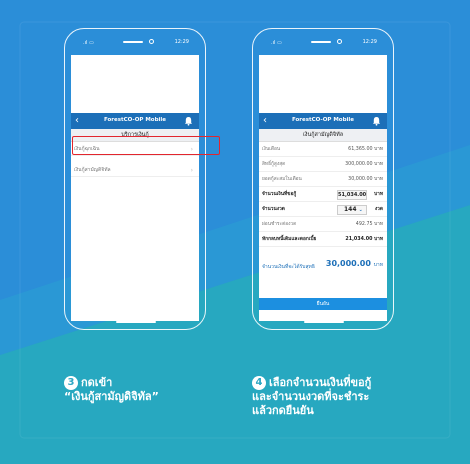 Image resolution: width=470 pixels, height=464 pixels. What do you see at coordinates (71, 383) in the screenshot?
I see `step-number-badge: 3` at bounding box center [71, 383].